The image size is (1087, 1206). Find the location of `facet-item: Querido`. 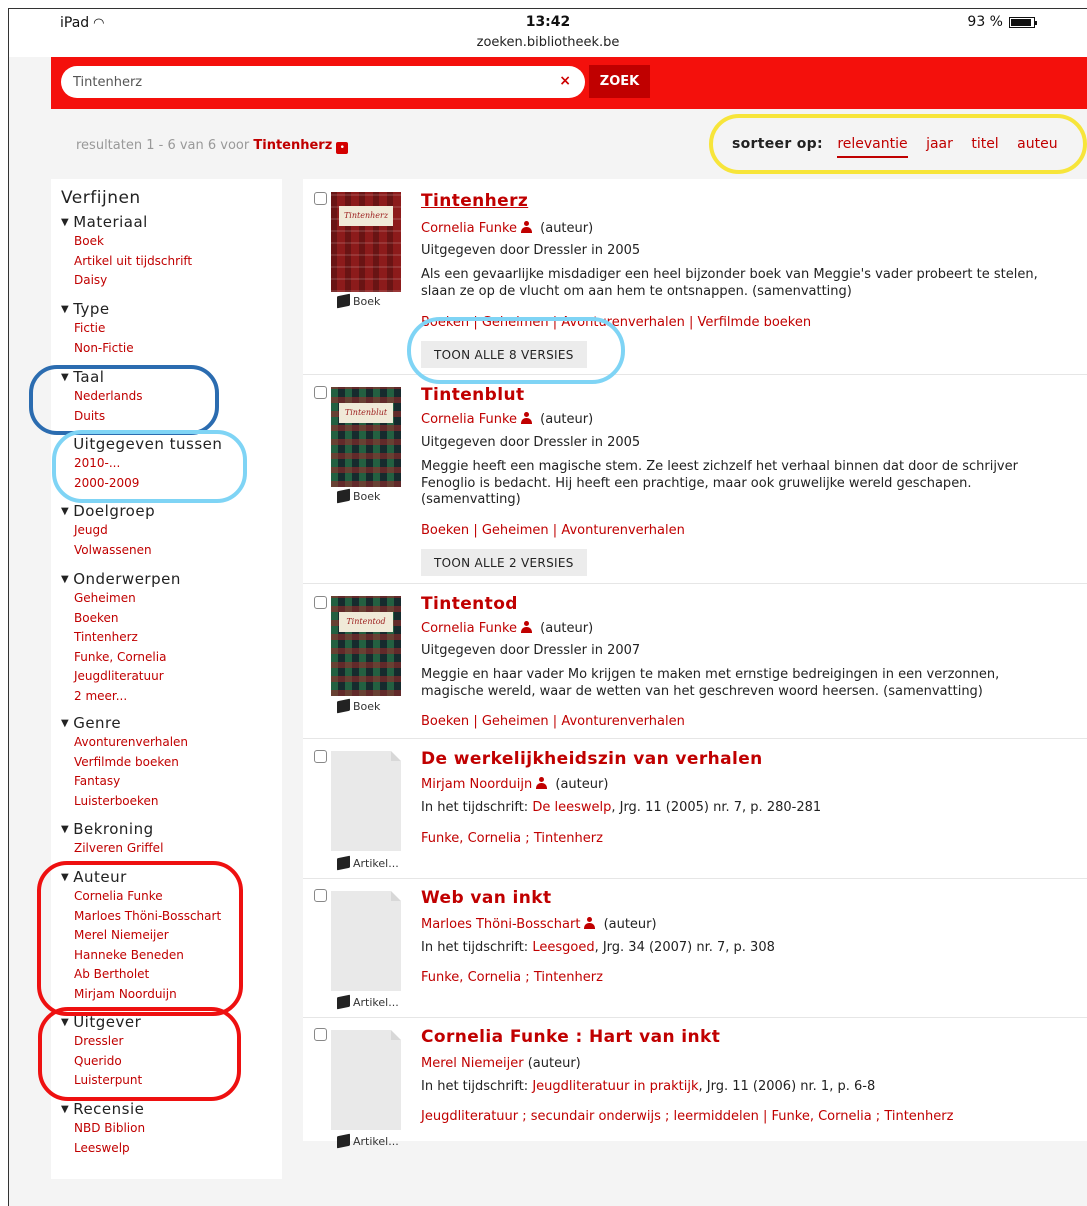

facet-item: Querido is located at coordinates (108, 1062).